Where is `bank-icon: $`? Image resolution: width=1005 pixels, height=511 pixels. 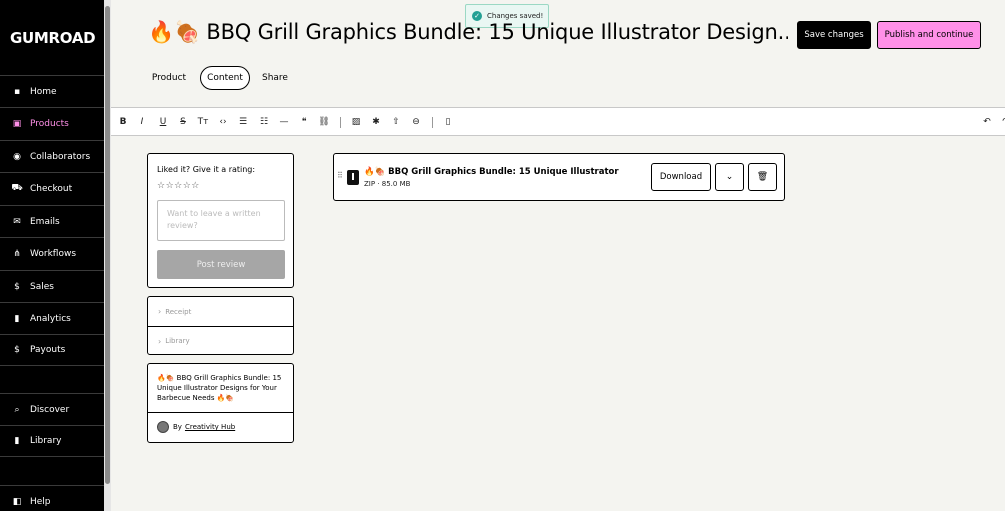
bank-icon: $ is located at coordinates (17, 350).